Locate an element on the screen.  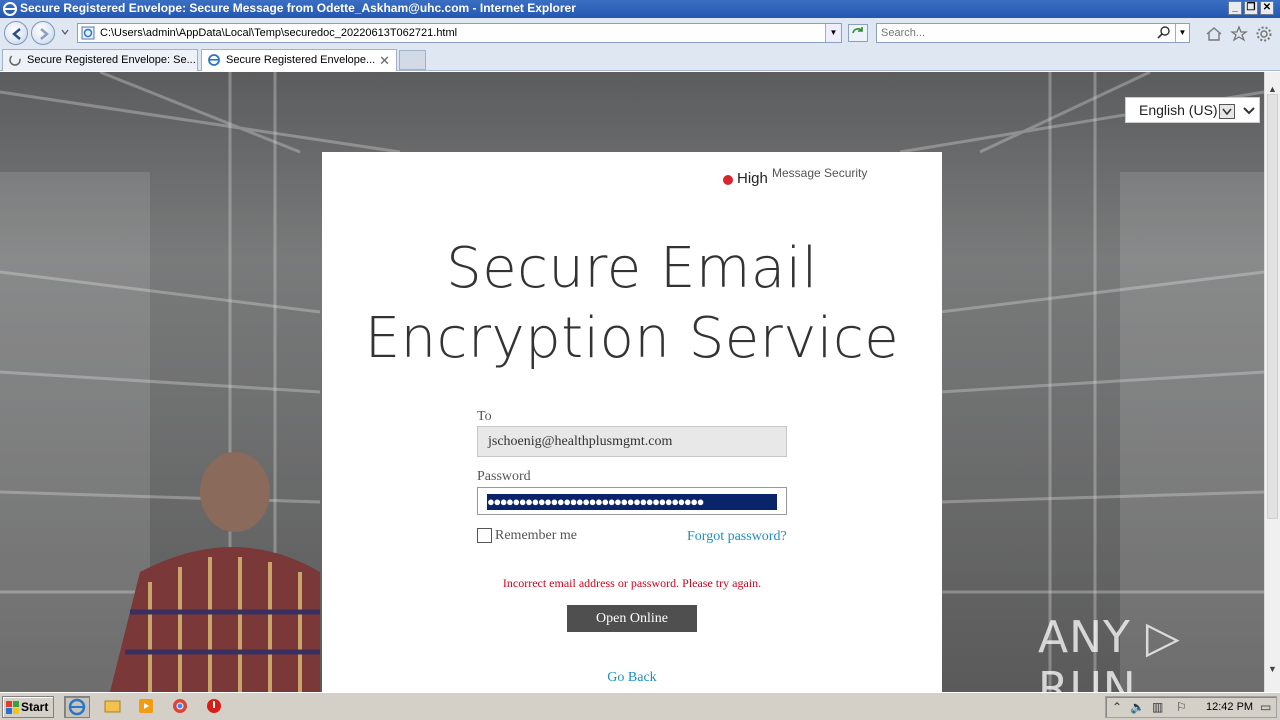
to-value: jschoenig@healthplusmgmt.com is located at coordinates (580, 441).